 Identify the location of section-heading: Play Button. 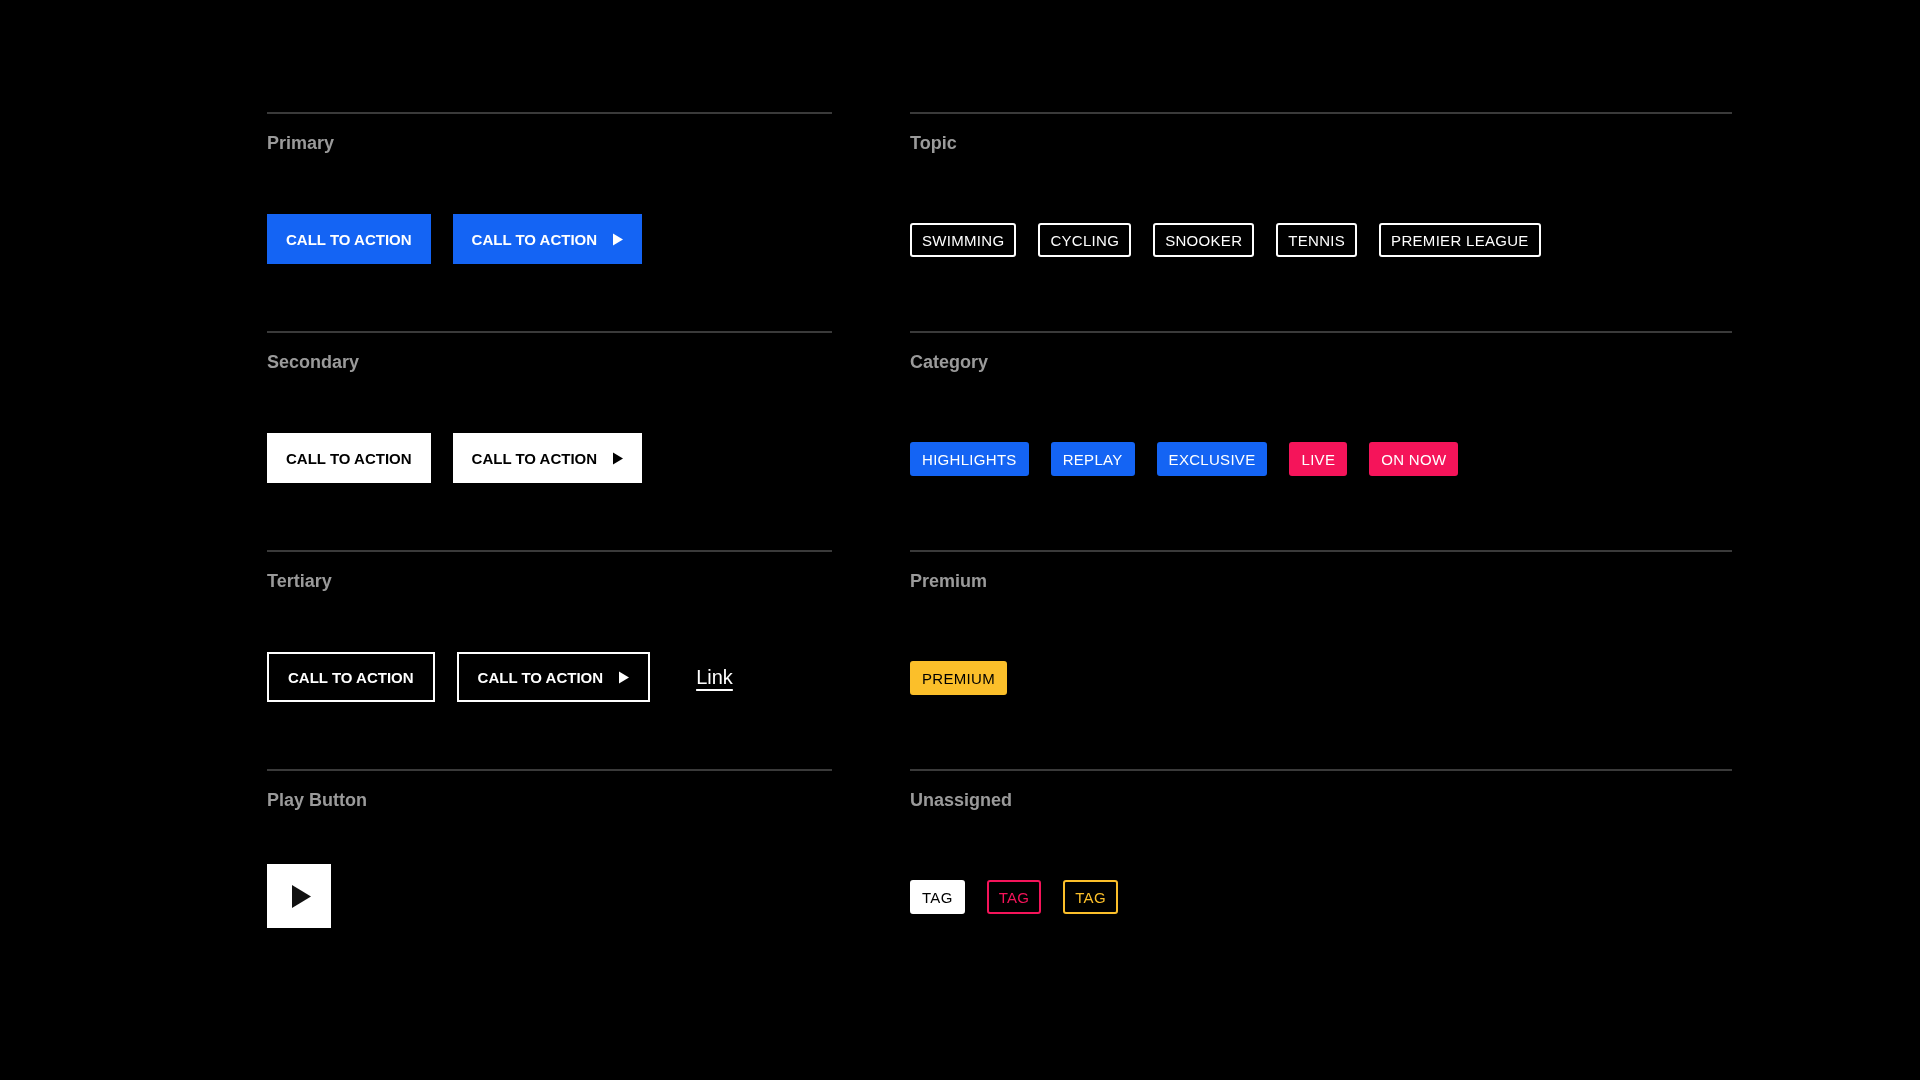
(317, 800).